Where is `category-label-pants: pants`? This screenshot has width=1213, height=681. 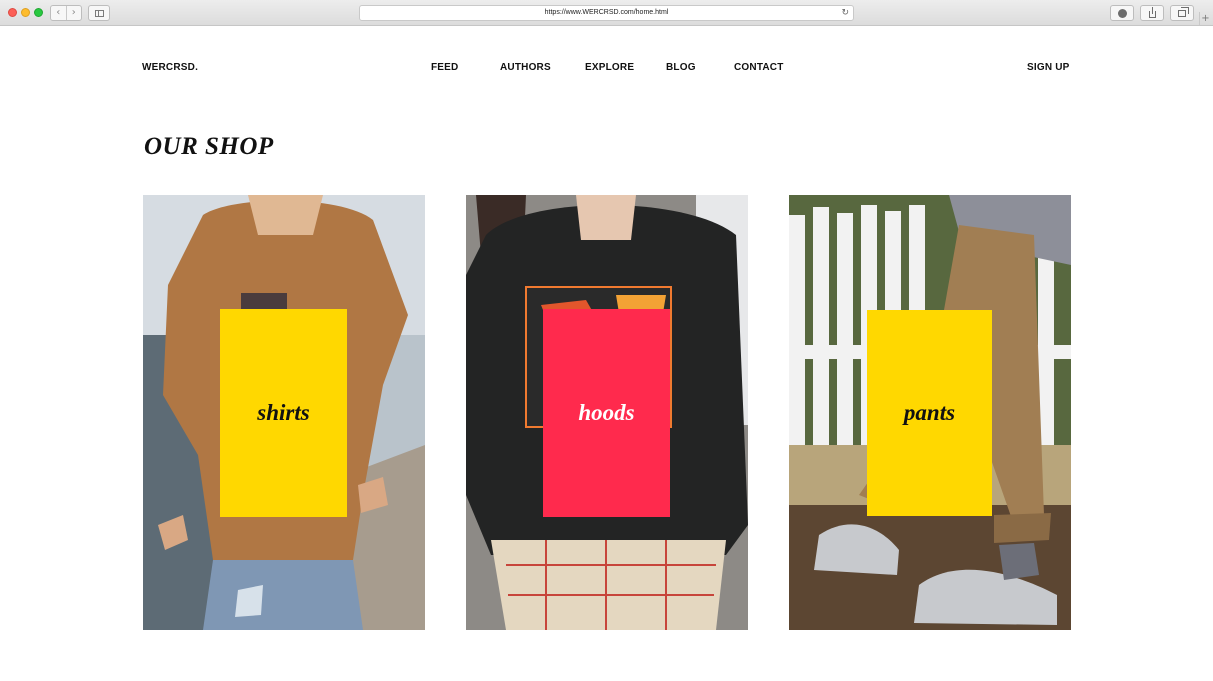 category-label-pants: pants is located at coordinates (929, 412).